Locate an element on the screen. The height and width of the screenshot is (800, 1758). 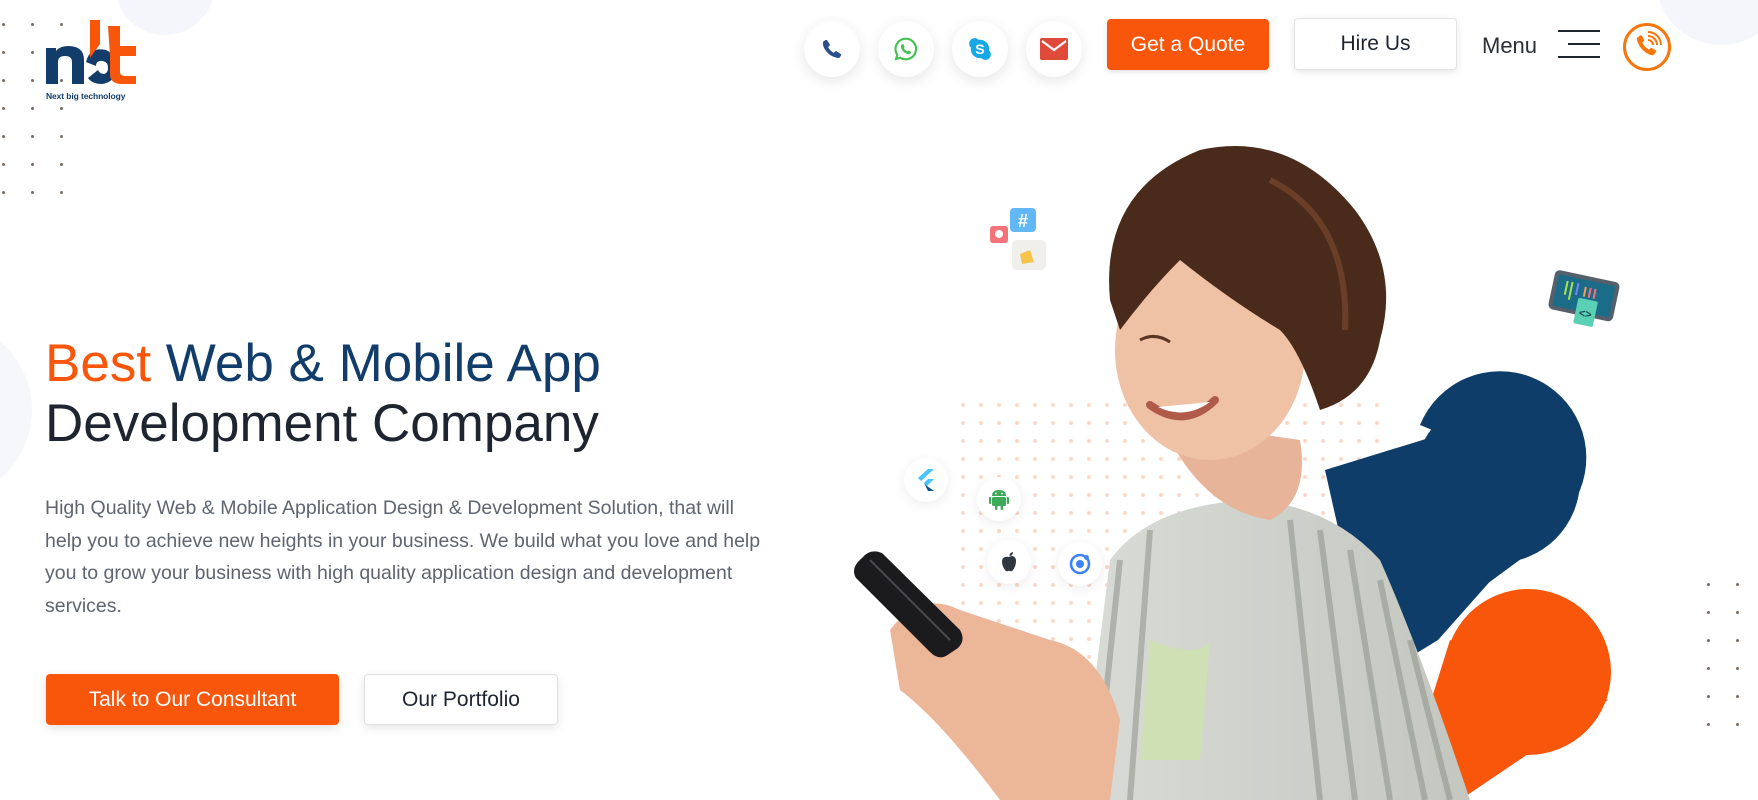
orange-pill-shape is located at coordinates (1528, 672).